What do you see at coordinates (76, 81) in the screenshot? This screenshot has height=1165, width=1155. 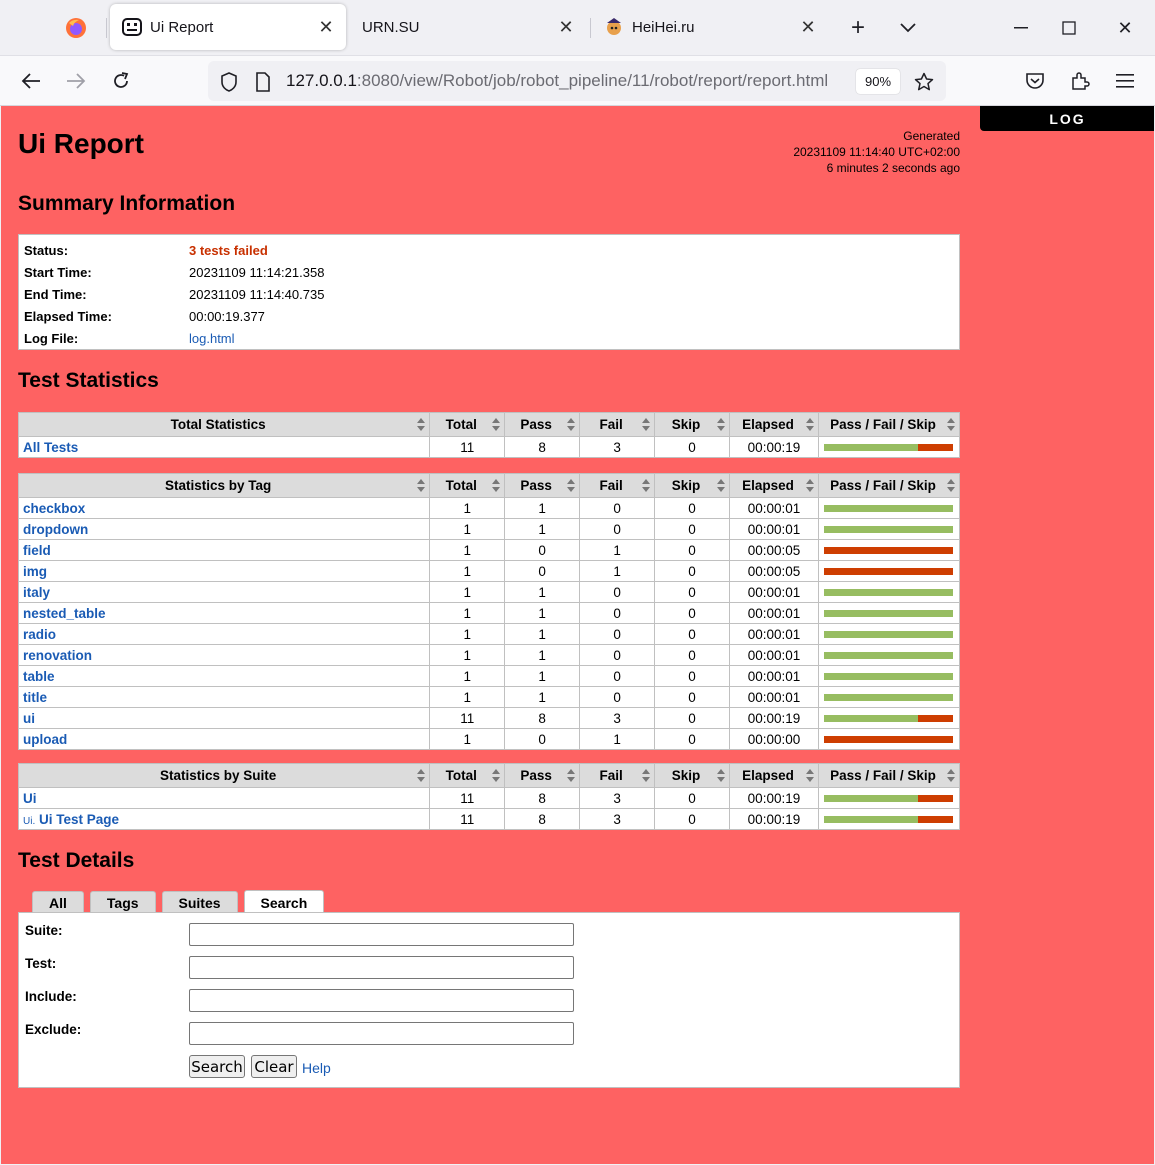 I see `forward-arrow-icon` at bounding box center [76, 81].